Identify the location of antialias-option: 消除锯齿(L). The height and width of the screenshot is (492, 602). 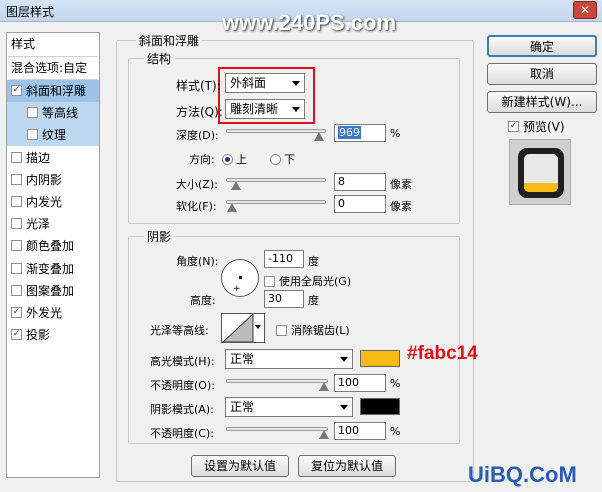
(313, 330).